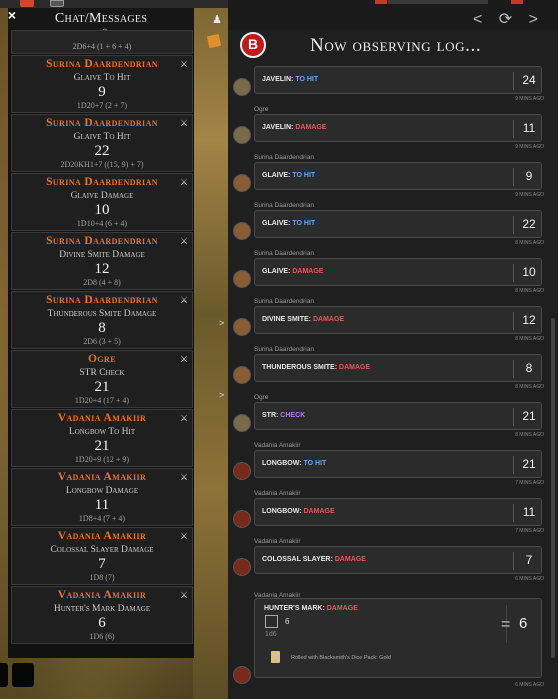 The height and width of the screenshot is (699, 558). Describe the element at coordinates (529, 579) in the screenshot. I see `timestamp: 6 MINS AGO` at that location.